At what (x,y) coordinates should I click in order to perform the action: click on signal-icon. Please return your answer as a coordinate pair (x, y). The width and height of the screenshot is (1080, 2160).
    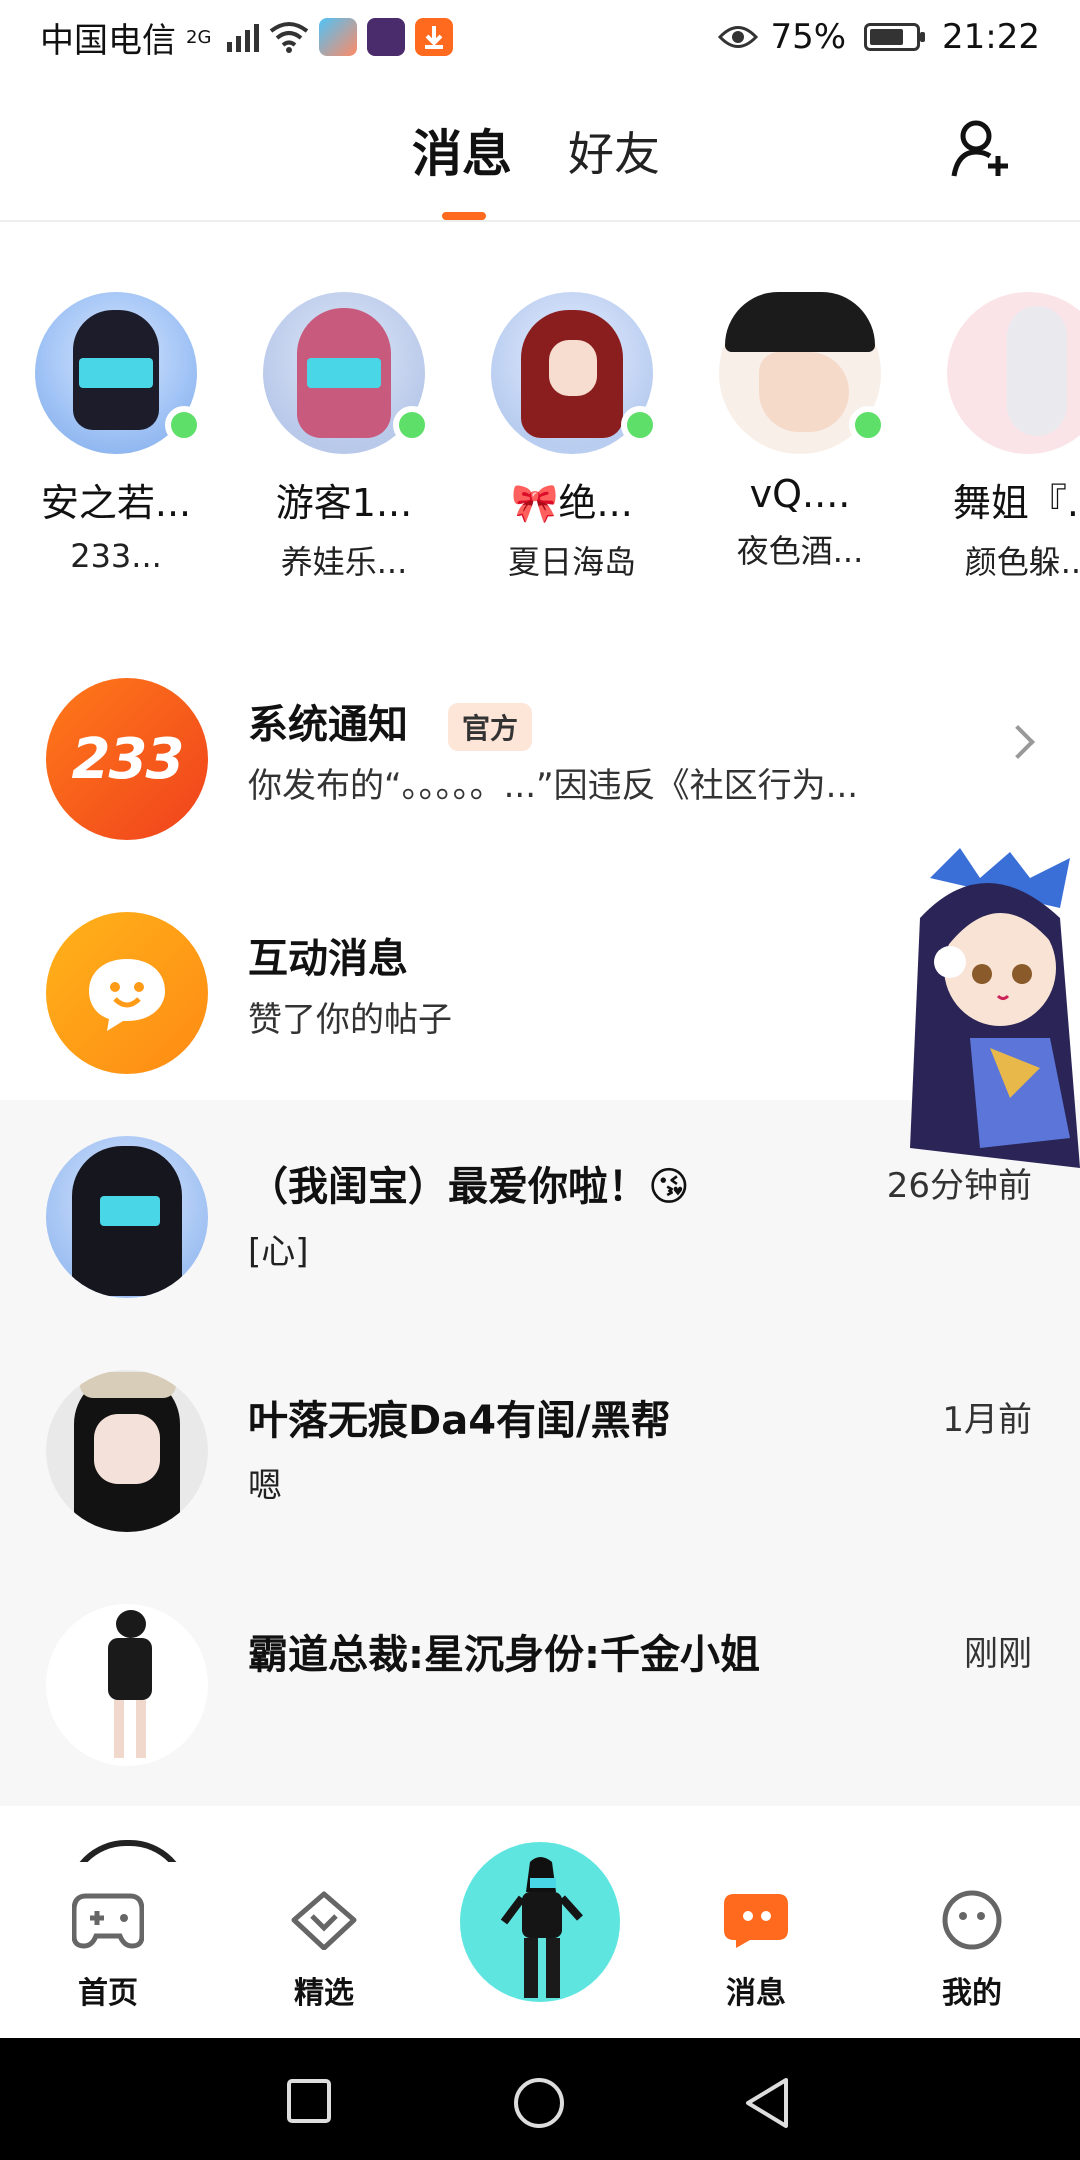
    Looking at the image, I should click on (243, 37).